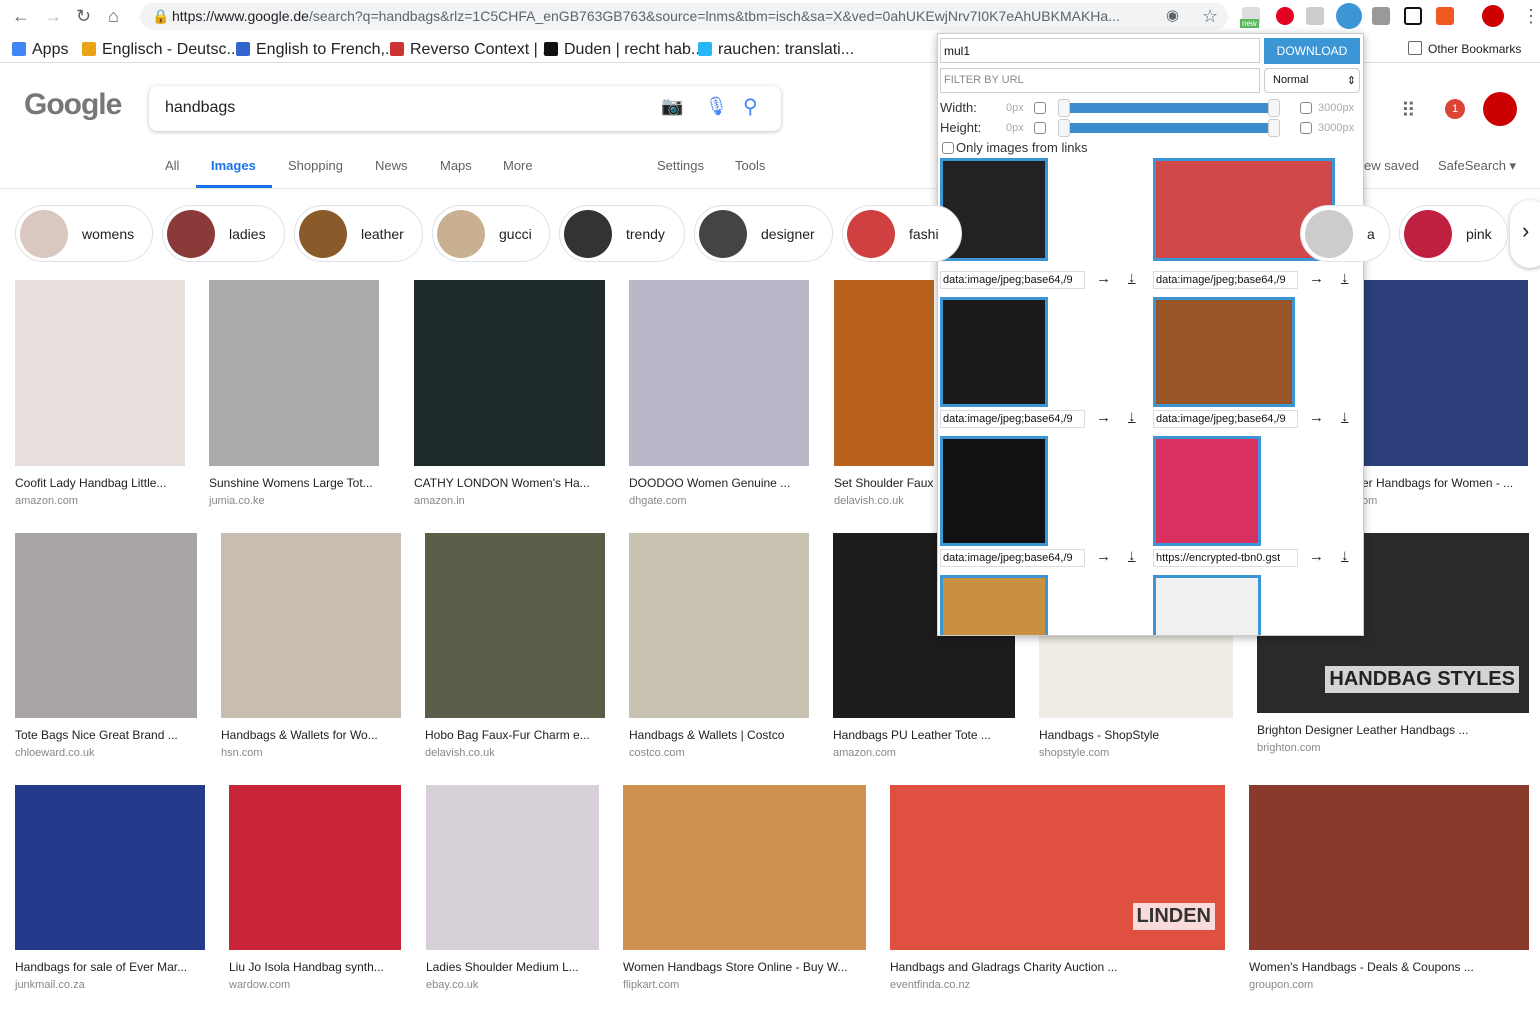 Image resolution: width=1540 pixels, height=1013 pixels. I want to click on result-caption: Set Shoulder Faux, so click(884, 483).